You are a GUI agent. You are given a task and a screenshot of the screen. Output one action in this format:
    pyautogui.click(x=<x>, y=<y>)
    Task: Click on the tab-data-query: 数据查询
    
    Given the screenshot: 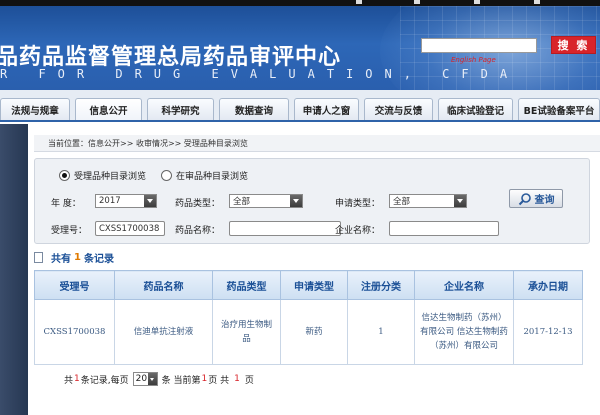 What is the action you would take?
    pyautogui.click(x=254, y=109)
    